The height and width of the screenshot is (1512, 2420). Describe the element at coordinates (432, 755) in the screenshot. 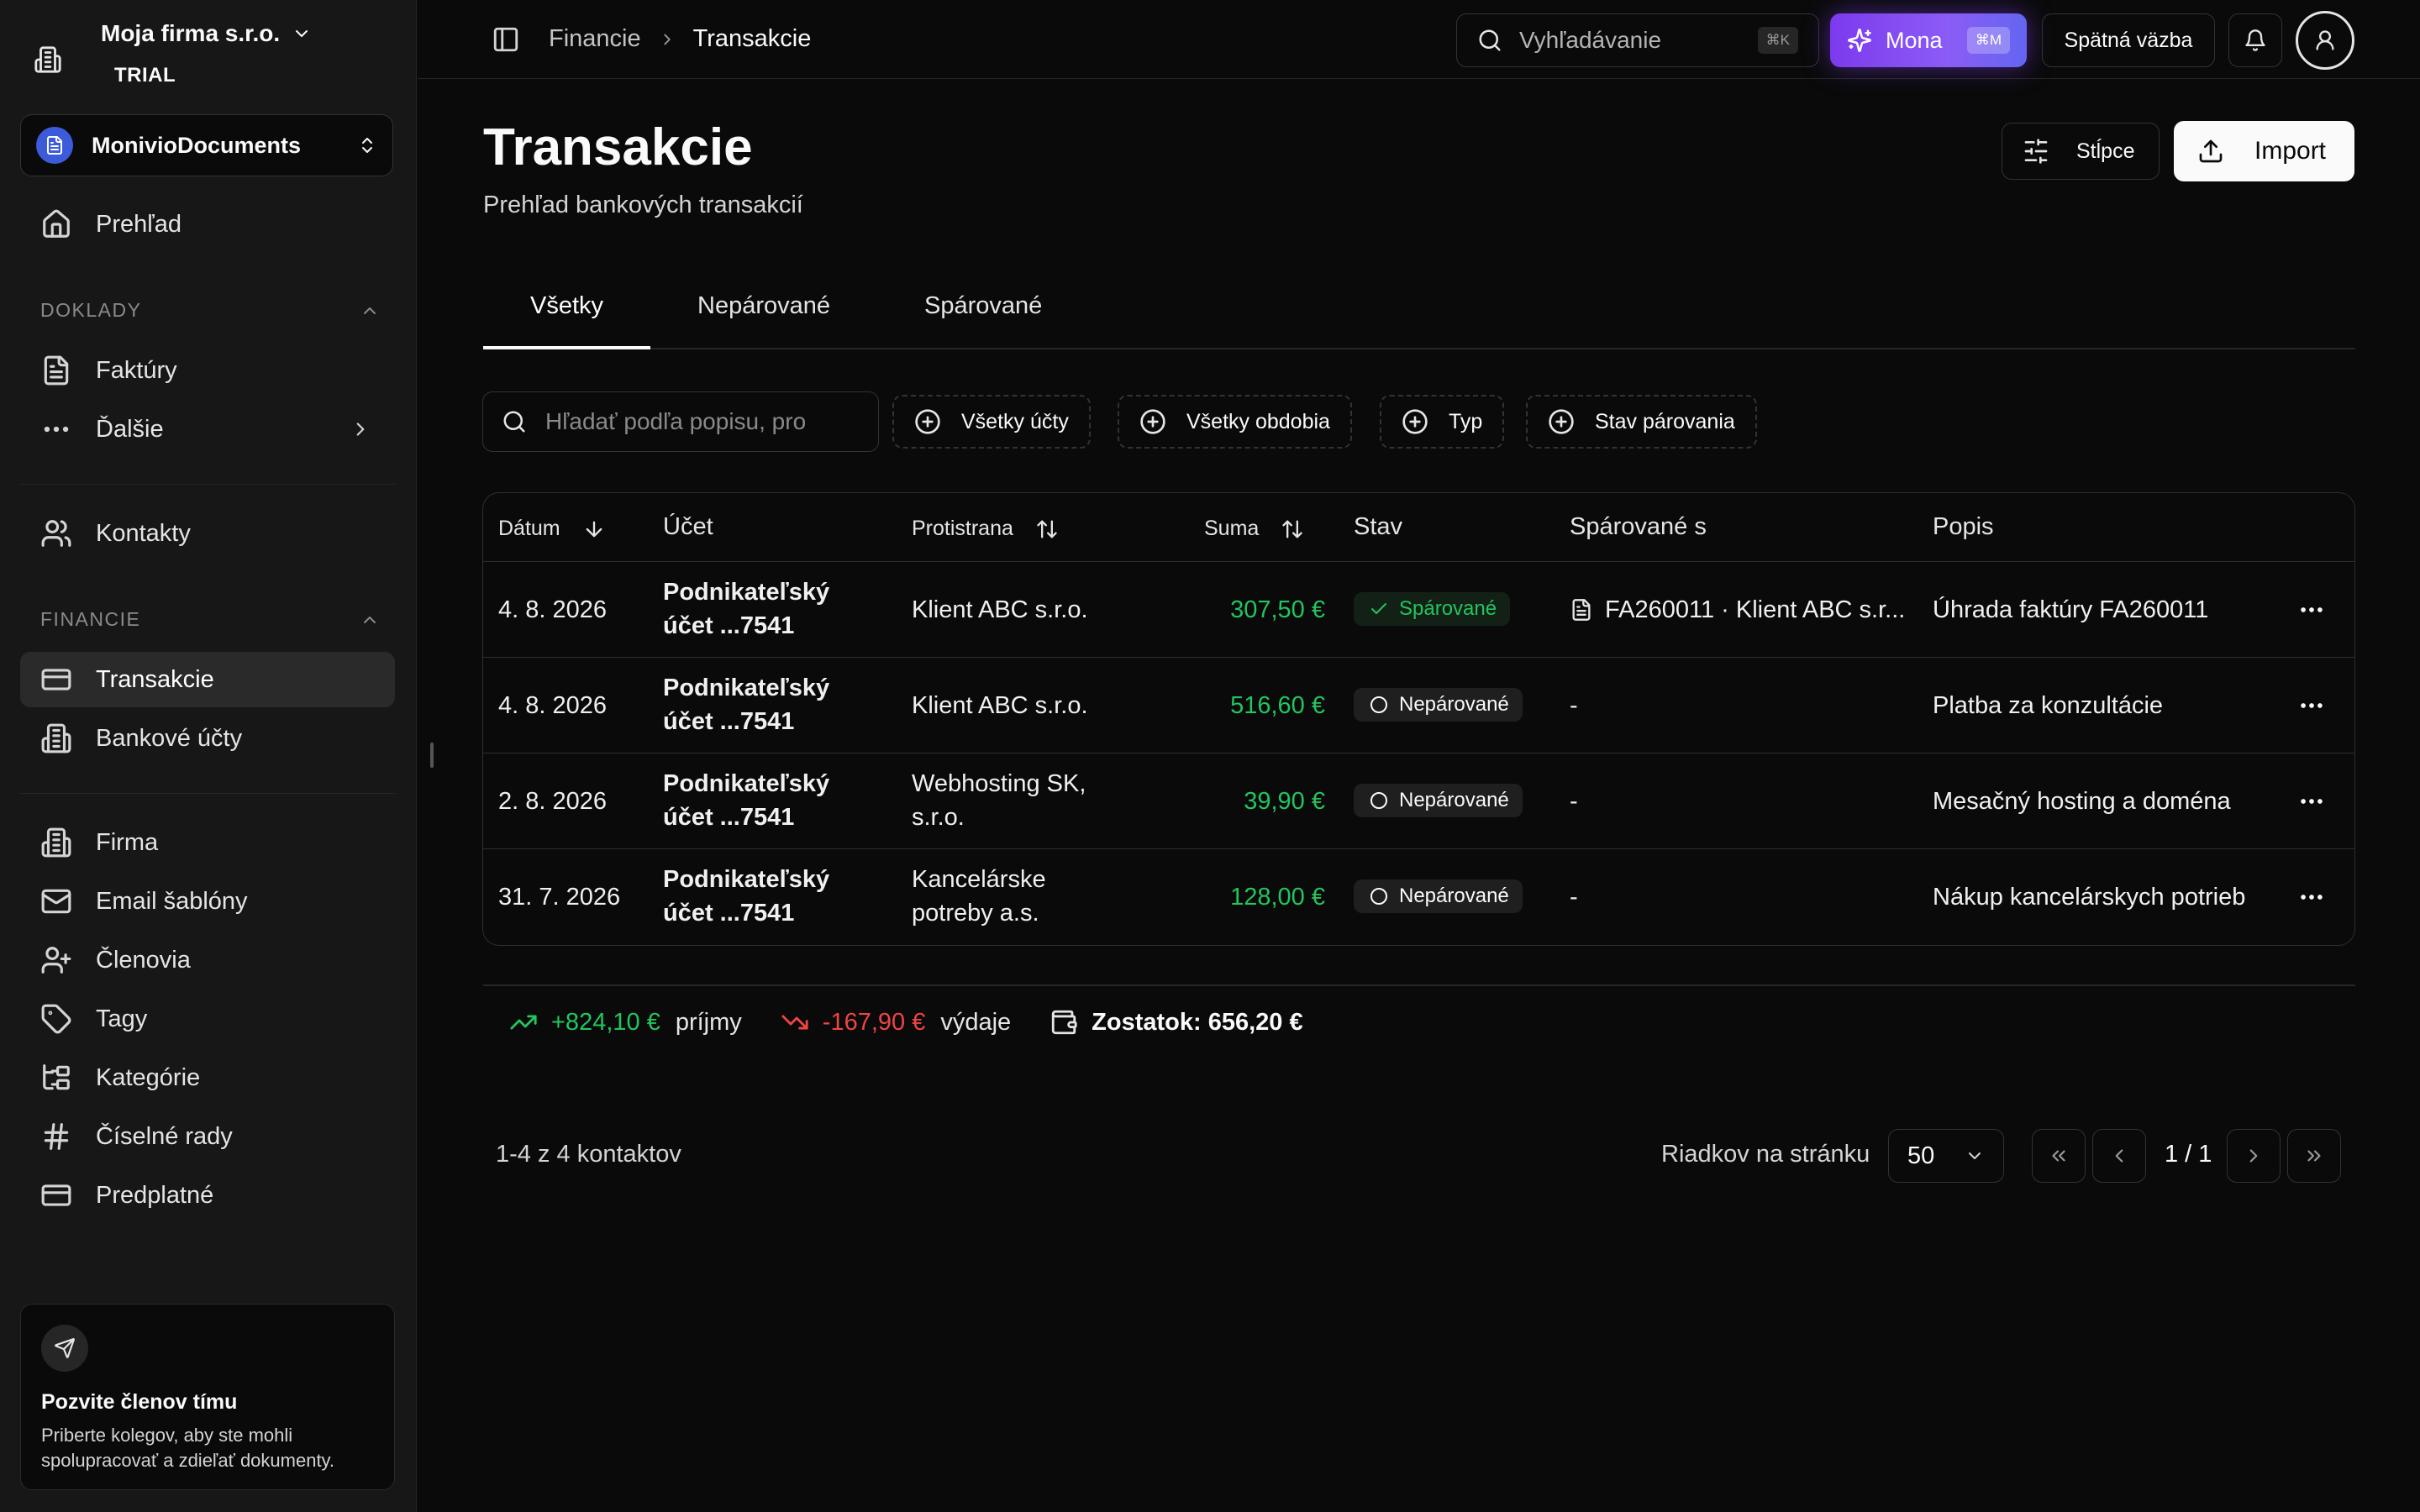

I see `sidebar-resize-handle` at that location.